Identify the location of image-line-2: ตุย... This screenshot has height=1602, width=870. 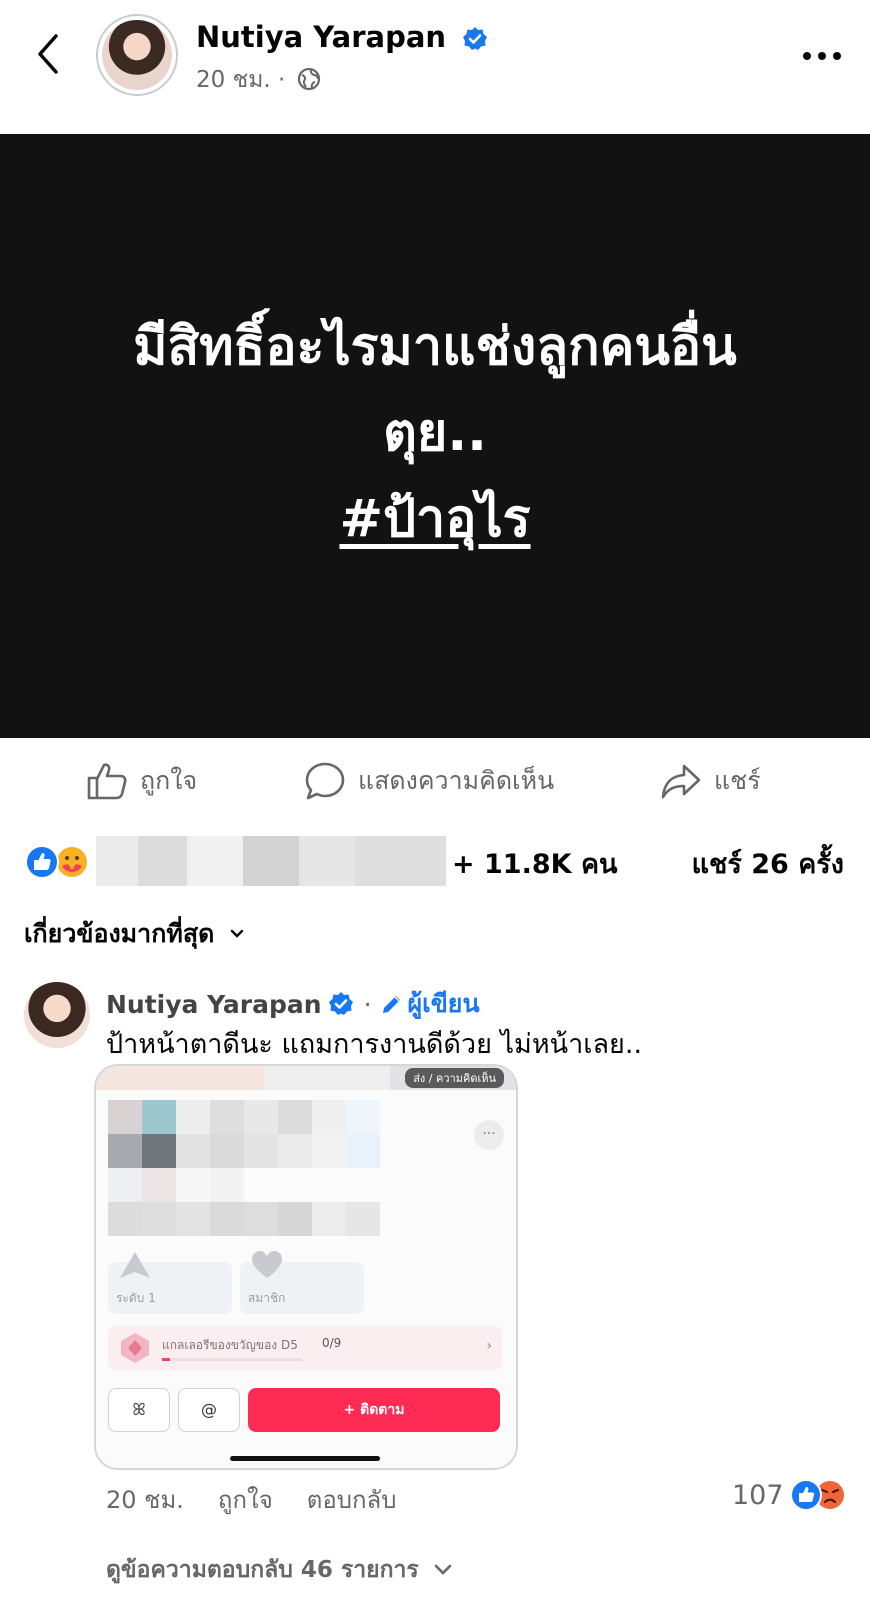
(435, 433).